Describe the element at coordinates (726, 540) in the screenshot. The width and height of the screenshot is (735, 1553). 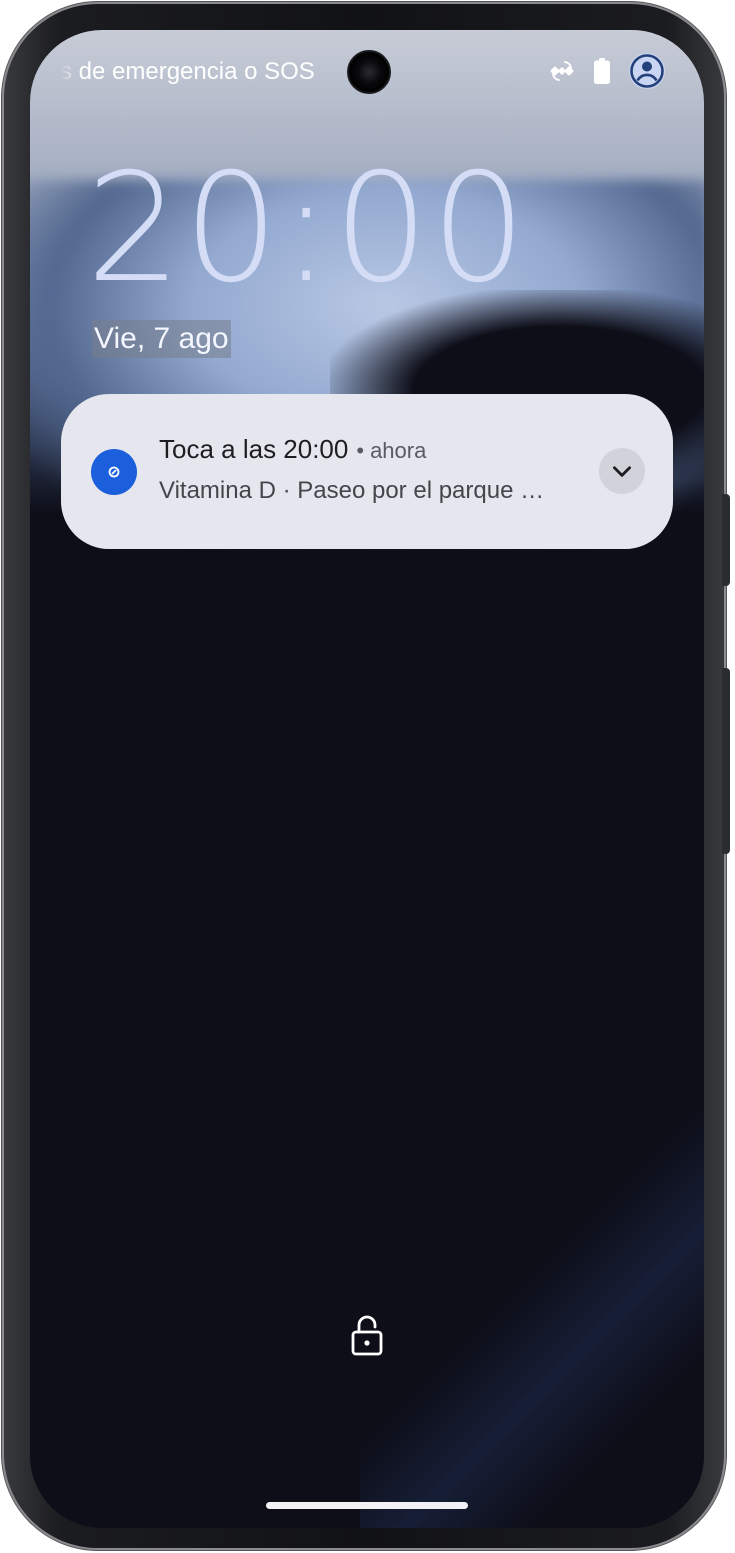
I see `volume-button` at that location.